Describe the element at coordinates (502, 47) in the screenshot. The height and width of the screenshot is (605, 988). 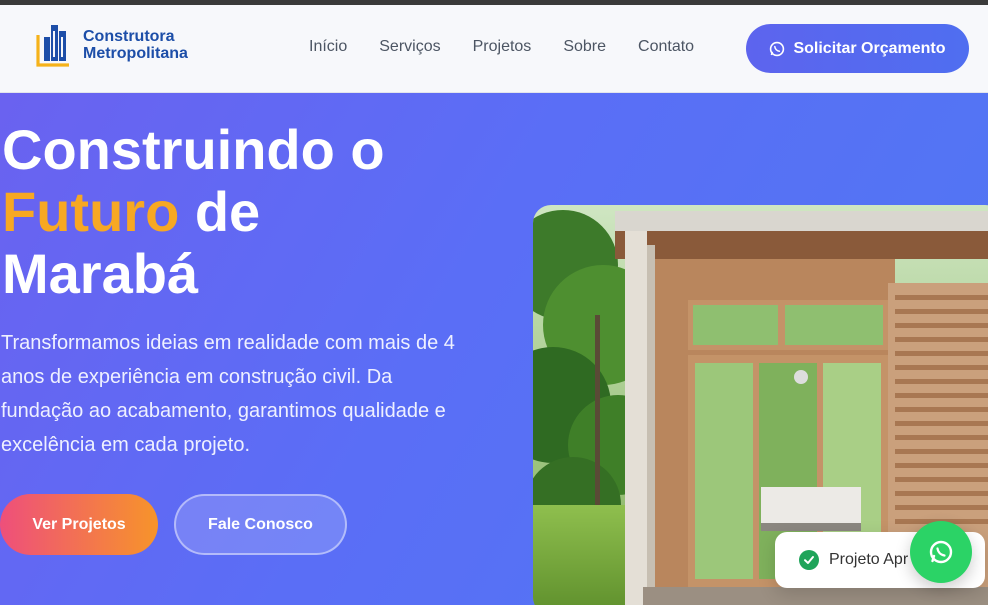
I see `nav-link-projetos: Projetos` at that location.